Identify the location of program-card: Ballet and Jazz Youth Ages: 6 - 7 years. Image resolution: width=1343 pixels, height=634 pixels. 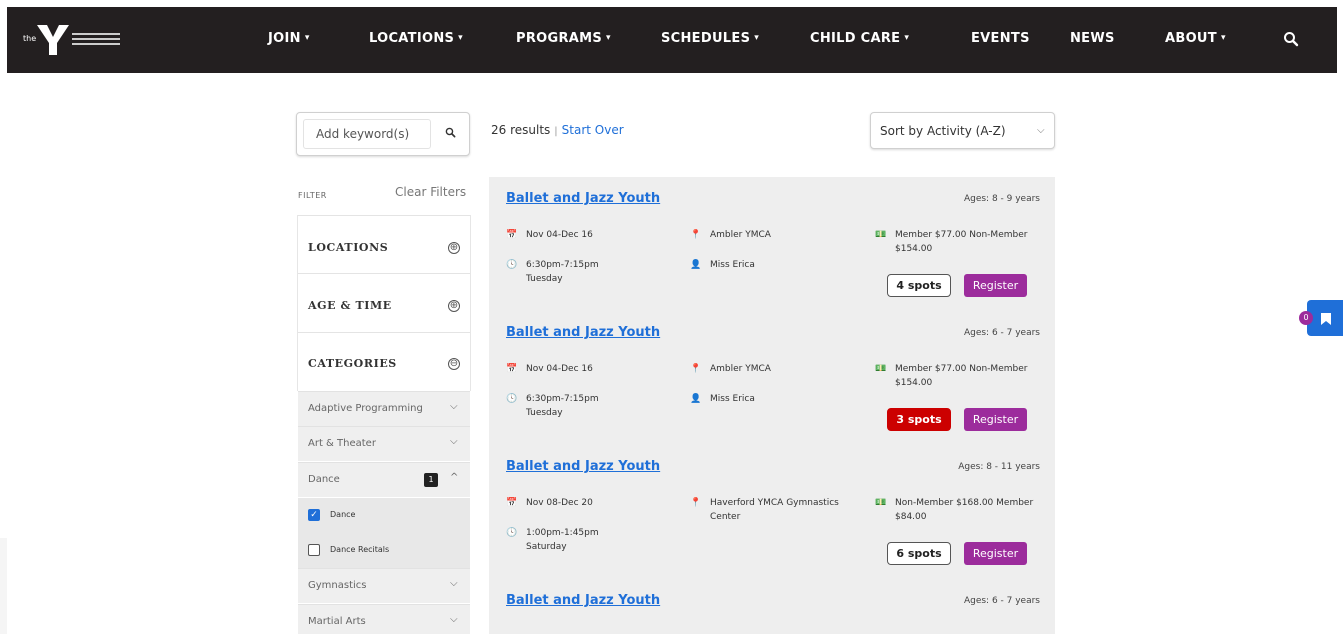
(772, 606).